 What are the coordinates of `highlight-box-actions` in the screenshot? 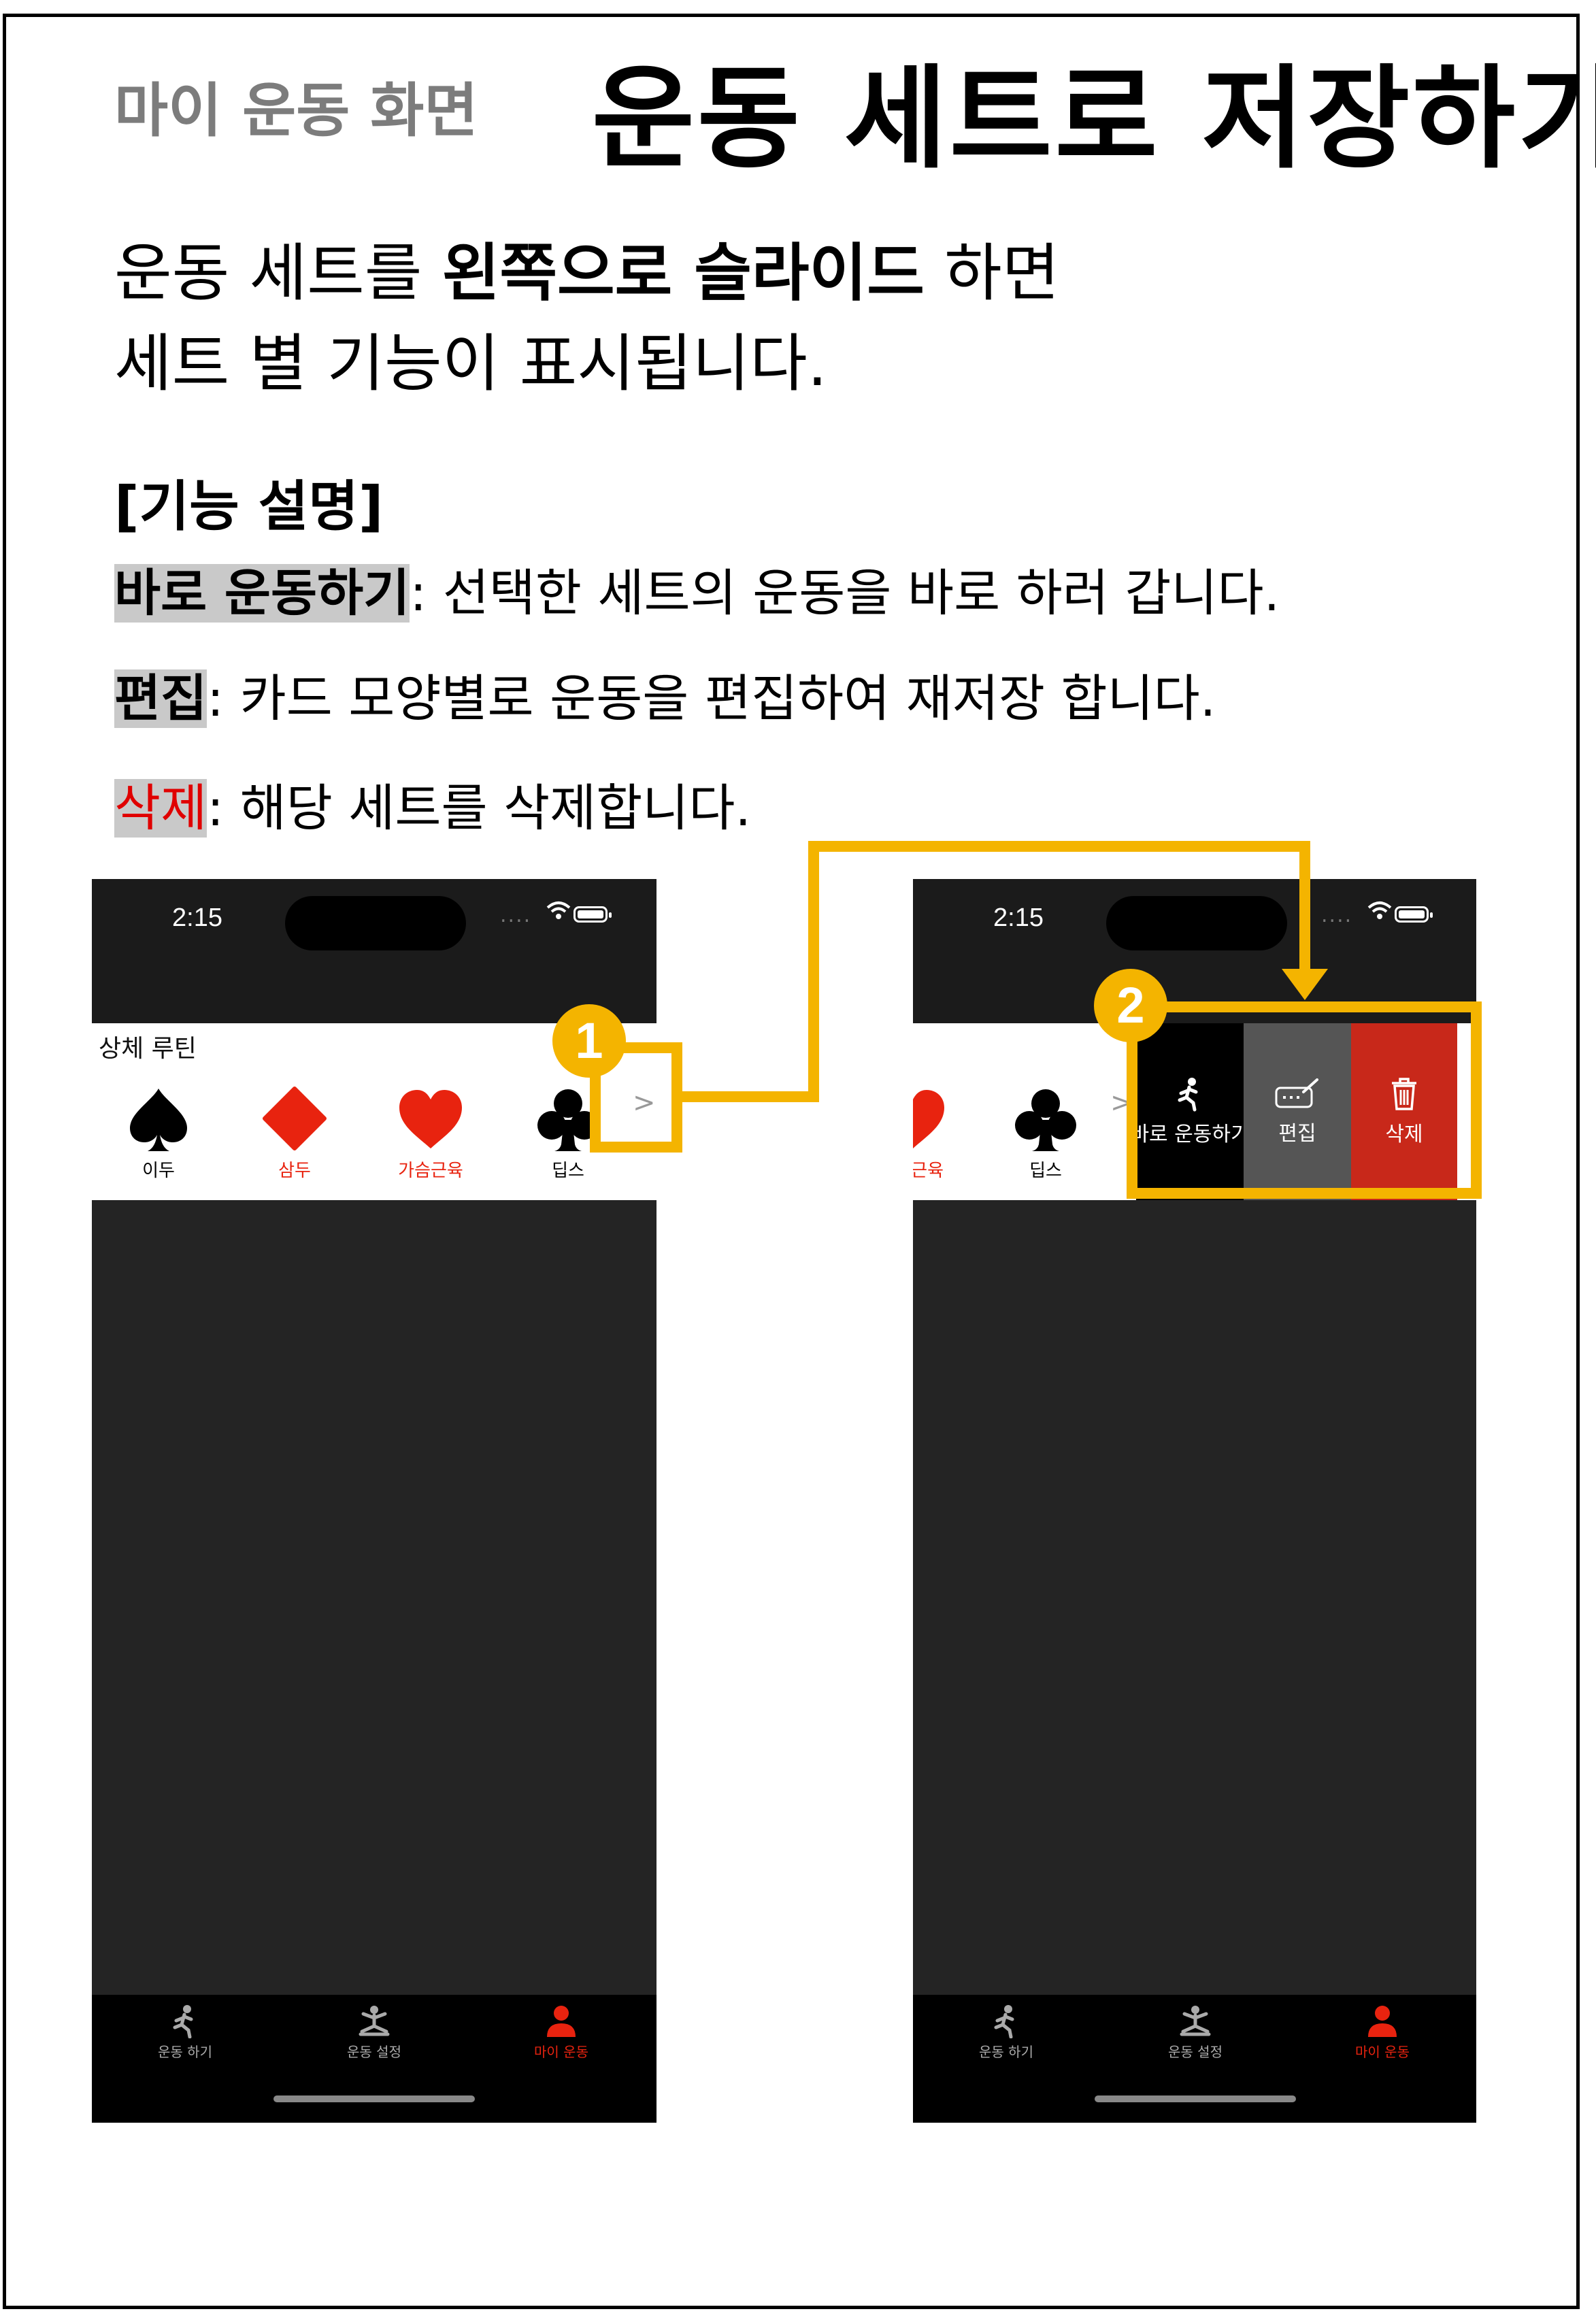 It's located at (1304, 1100).